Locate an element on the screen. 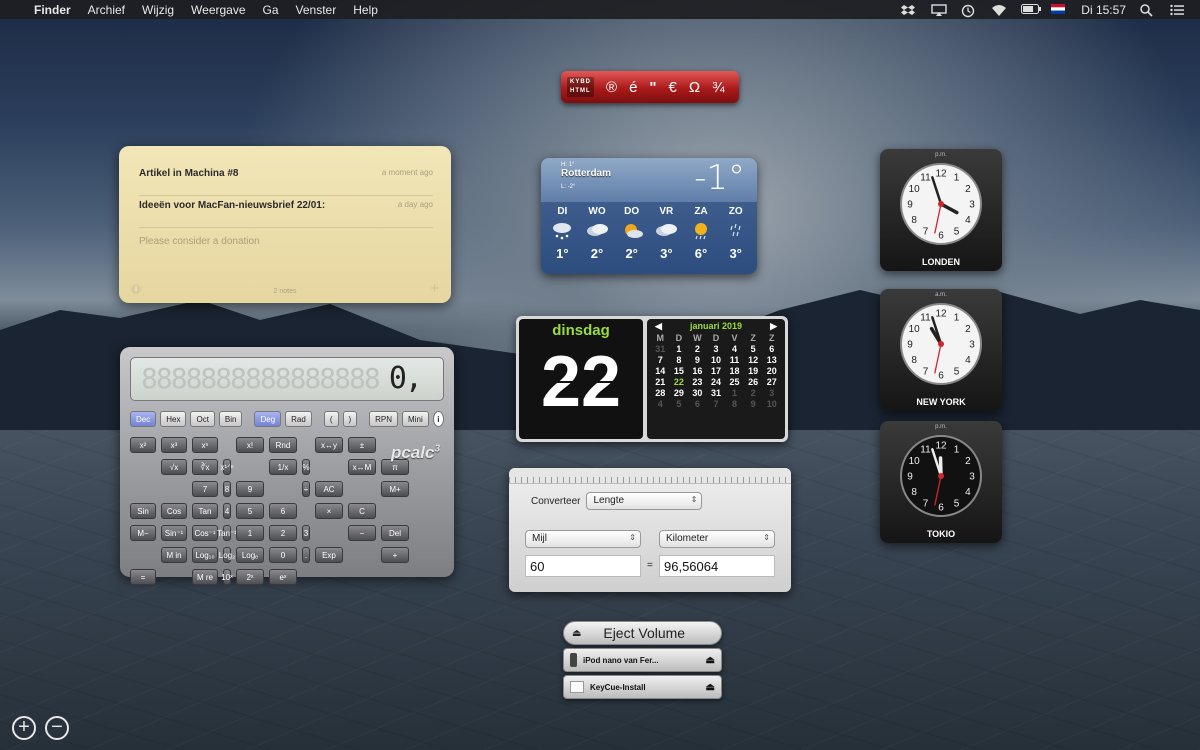 The image size is (1200, 750). from-value-input: 60 is located at coordinates (583, 566).